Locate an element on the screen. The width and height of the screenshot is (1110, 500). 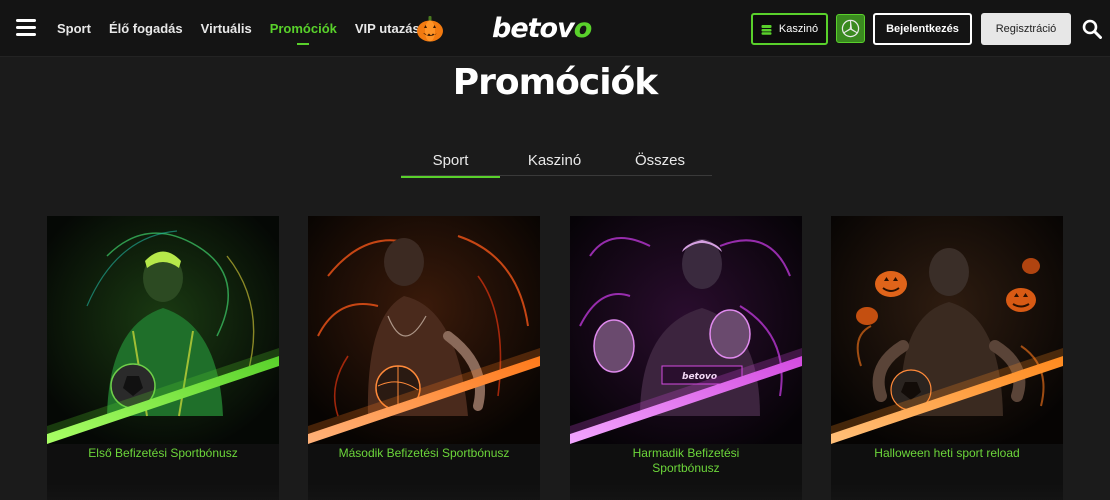
basketball-player-image is located at coordinates (424, 330).